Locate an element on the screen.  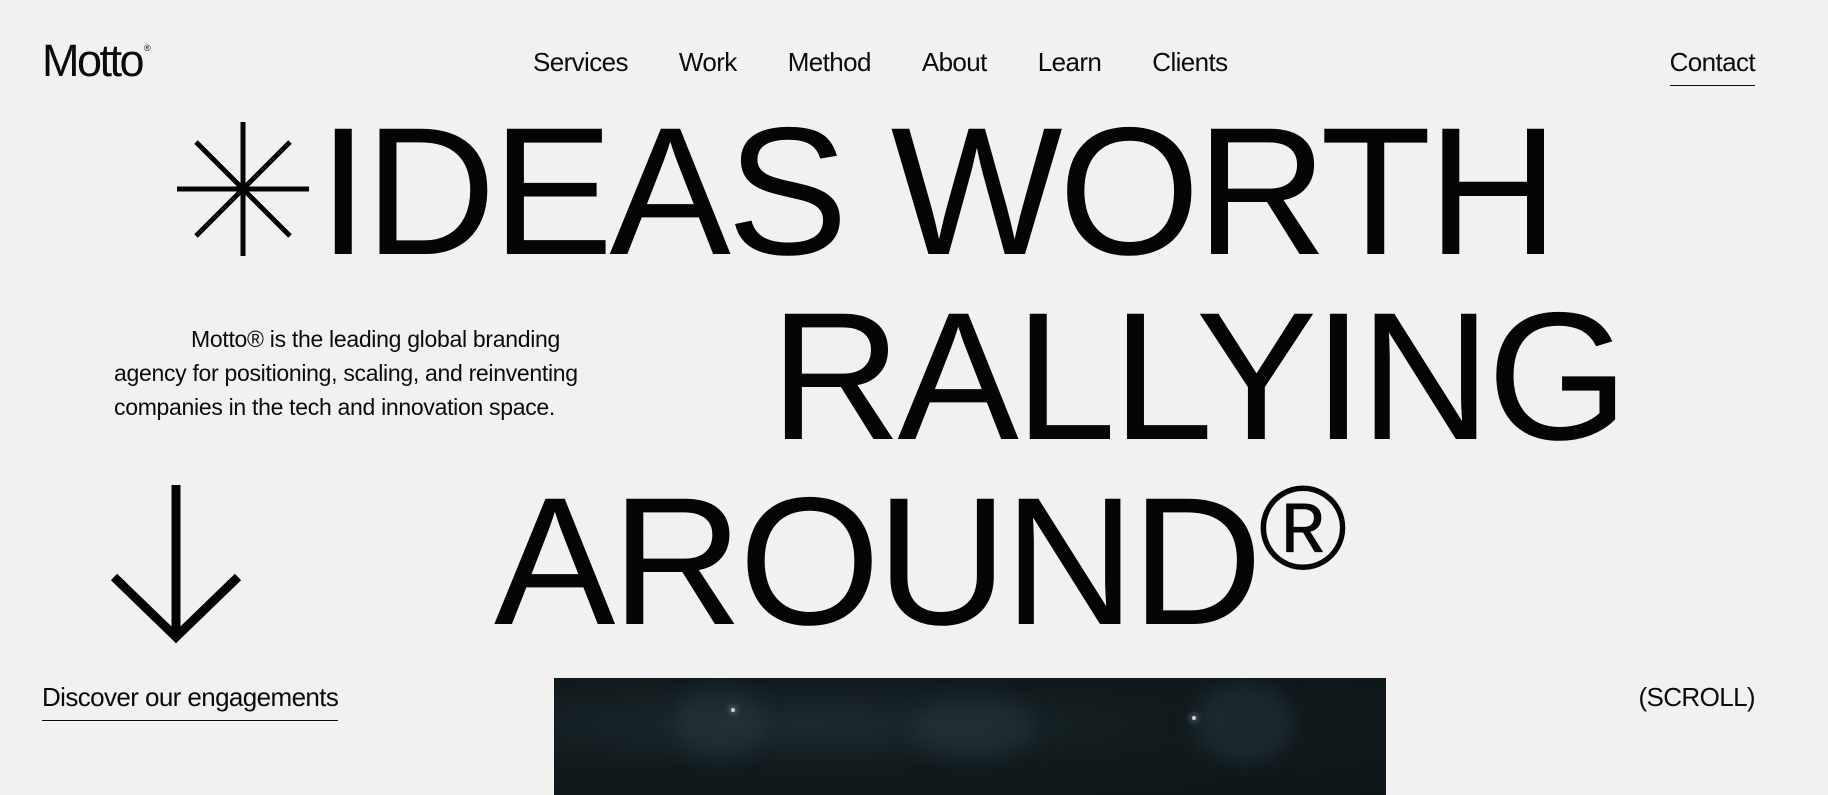
nav-item: About is located at coordinates (980, 62).